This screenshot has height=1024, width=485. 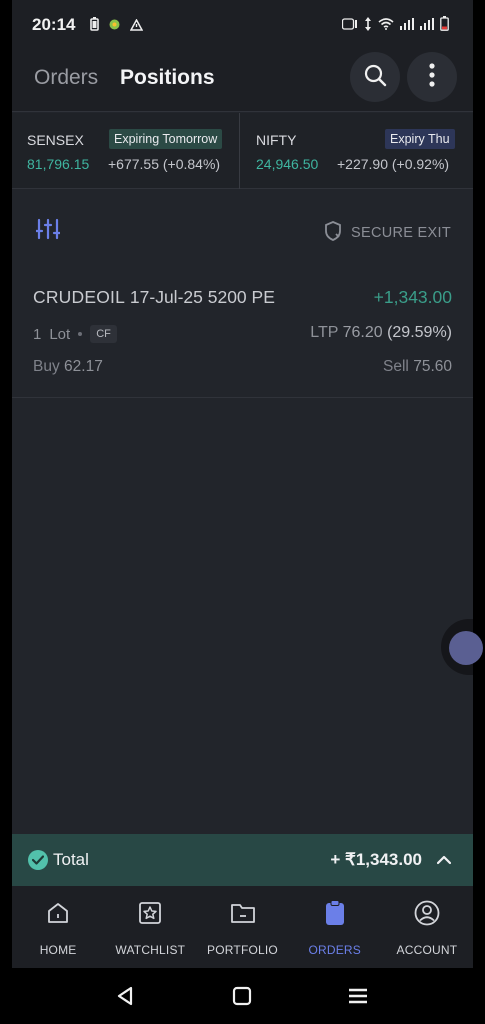 I want to click on header: Orders Positions, so click(x=242, y=81).